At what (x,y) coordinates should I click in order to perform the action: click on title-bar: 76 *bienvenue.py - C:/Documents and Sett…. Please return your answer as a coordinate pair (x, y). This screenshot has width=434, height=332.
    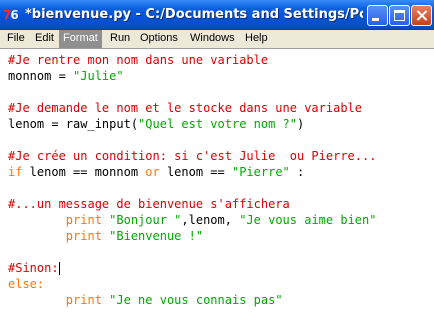
    Looking at the image, I should click on (217, 15).